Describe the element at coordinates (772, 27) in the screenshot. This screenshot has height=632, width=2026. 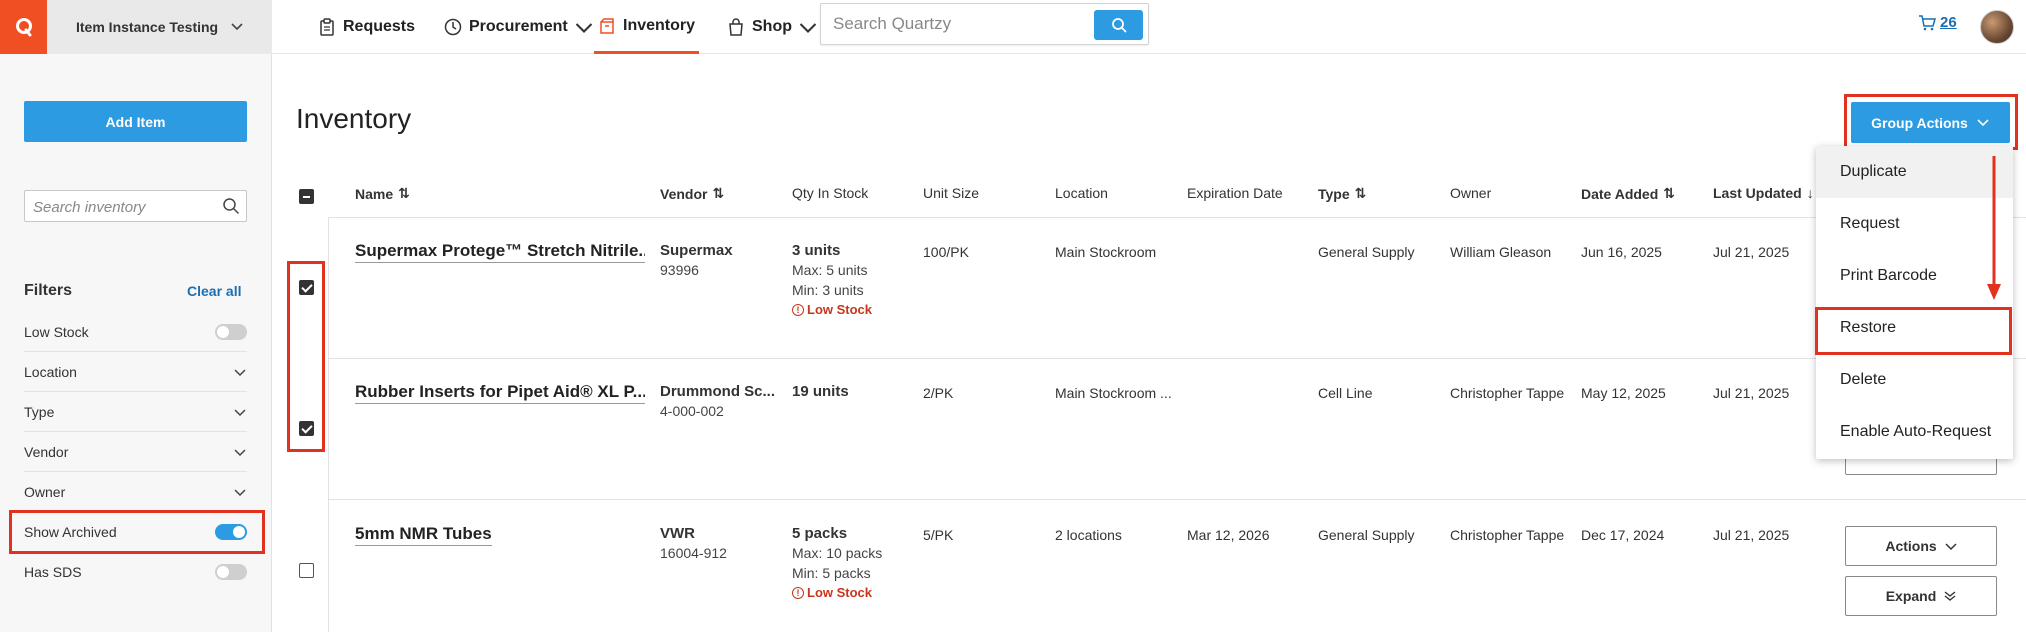
I see `nav-shop: Shop` at that location.